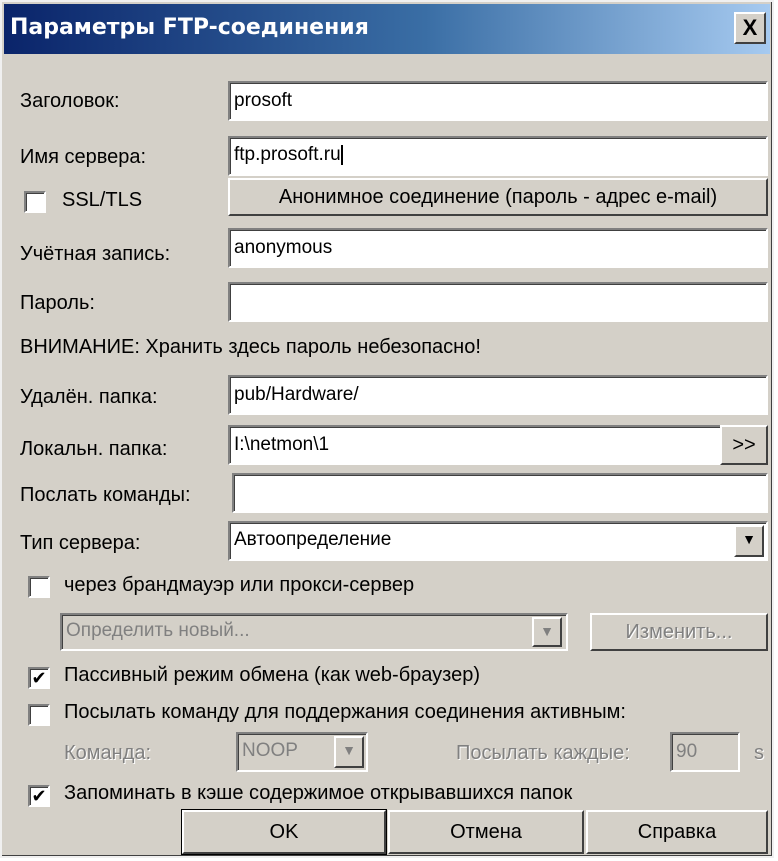 This screenshot has height=861, width=778. Describe the element at coordinates (35, 202) in the screenshot. I see `ssl-checkbox` at that location.